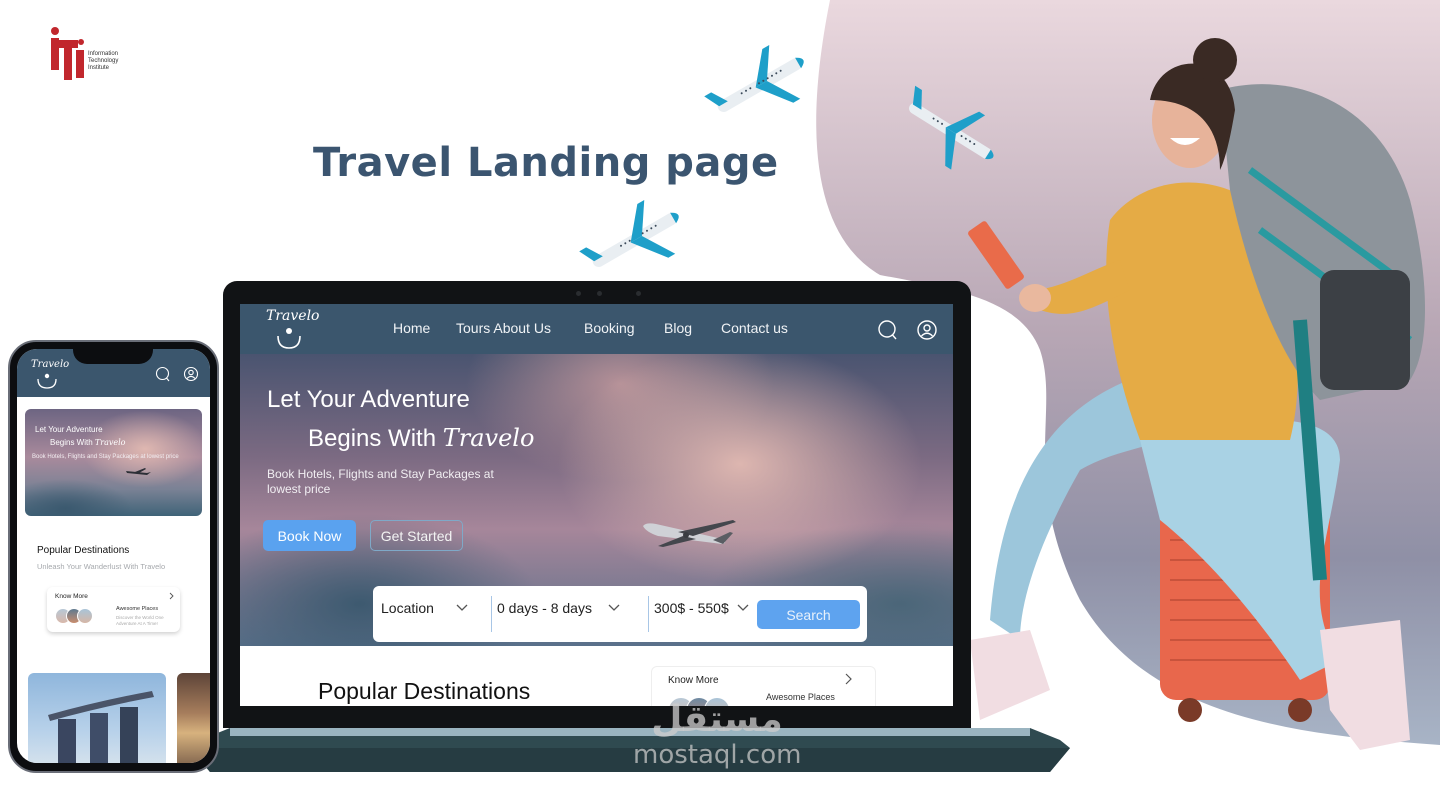 Image resolution: width=1440 pixels, height=788 pixels. I want to click on destination-card-marina-bay, so click(97, 718).